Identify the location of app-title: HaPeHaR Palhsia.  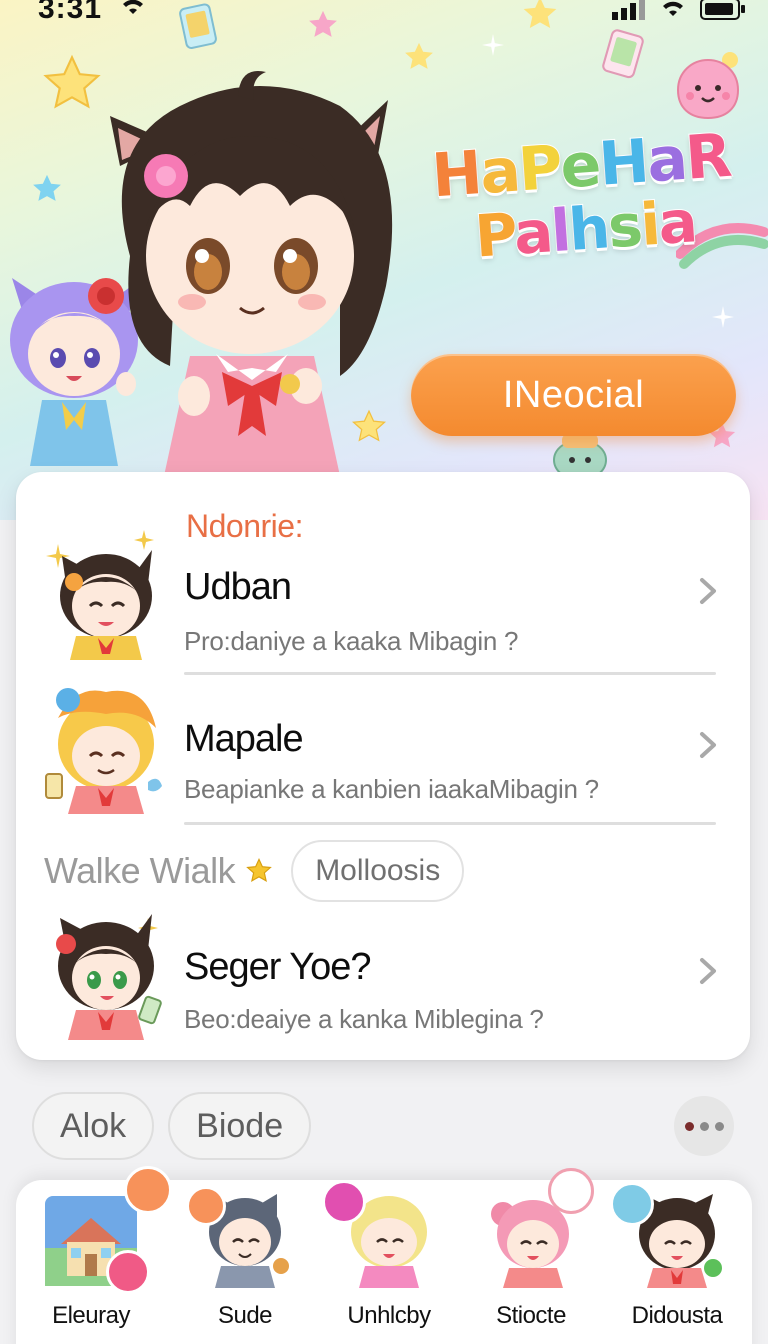
(583, 196).